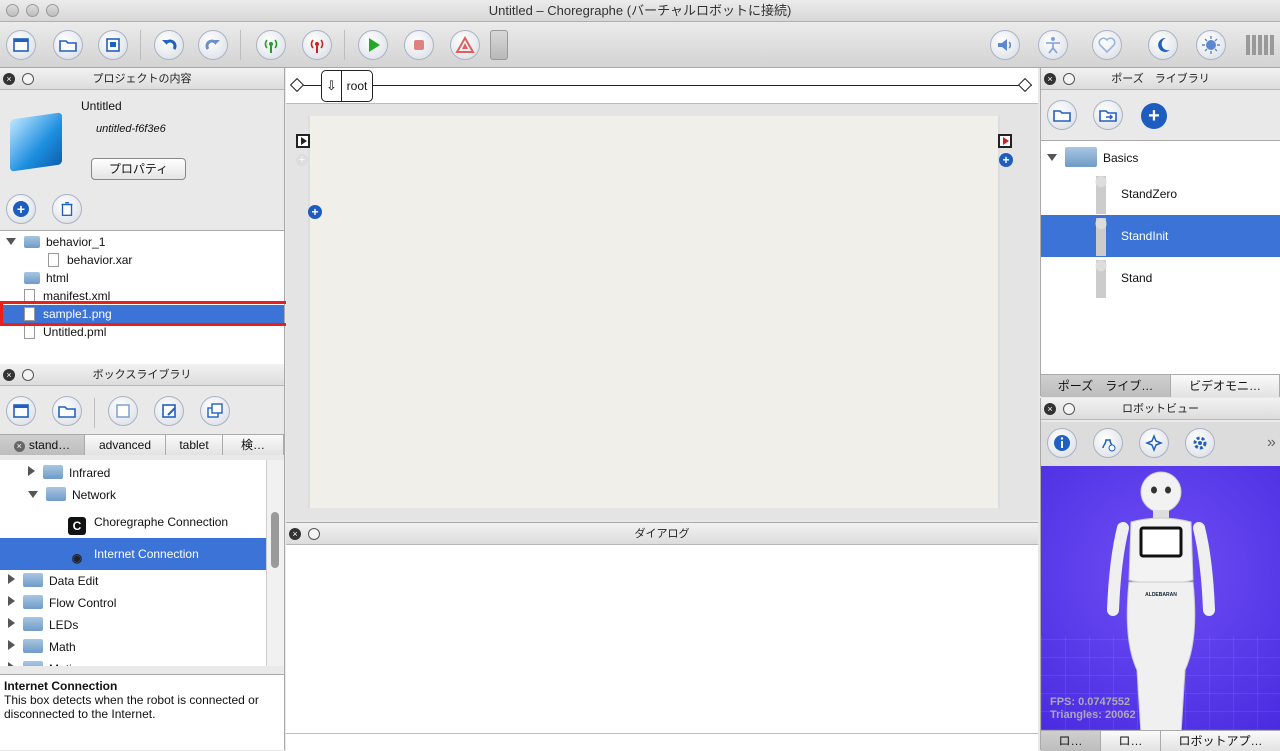 The image size is (1280, 751). I want to click on tab-tablet: tablet, so click(194, 445).